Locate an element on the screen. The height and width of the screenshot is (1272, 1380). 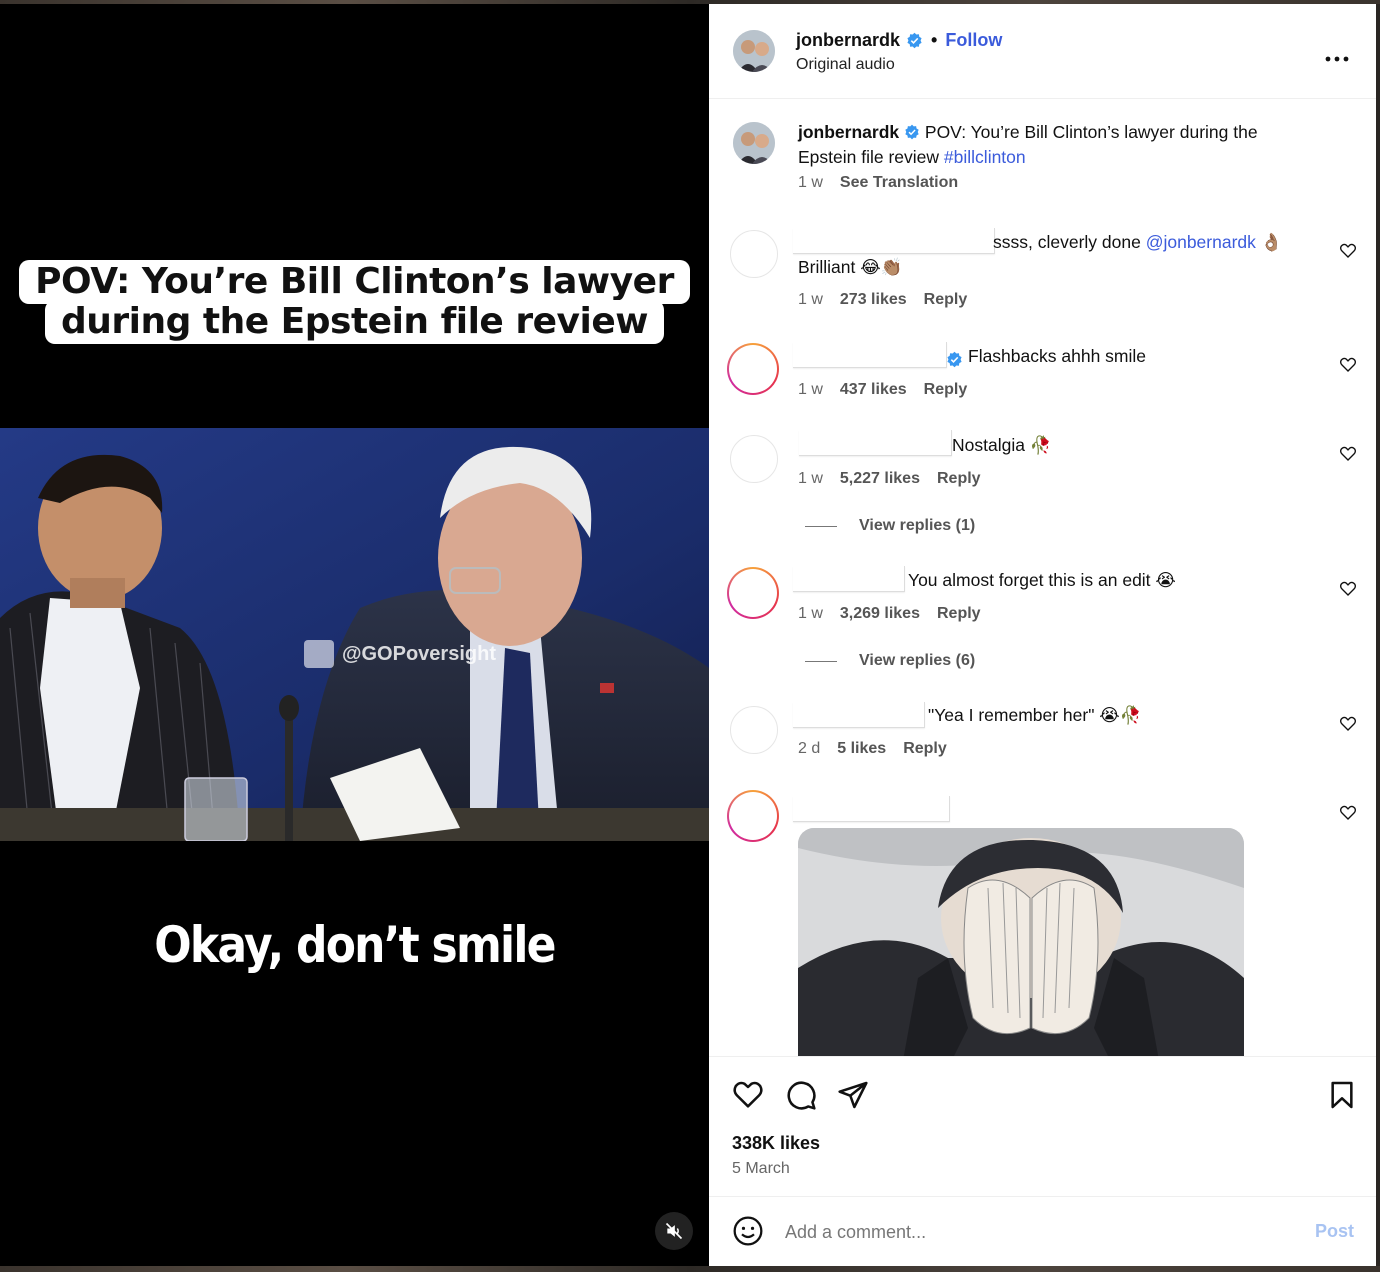
comment-composer: Post is located at coordinates (1042, 1231).